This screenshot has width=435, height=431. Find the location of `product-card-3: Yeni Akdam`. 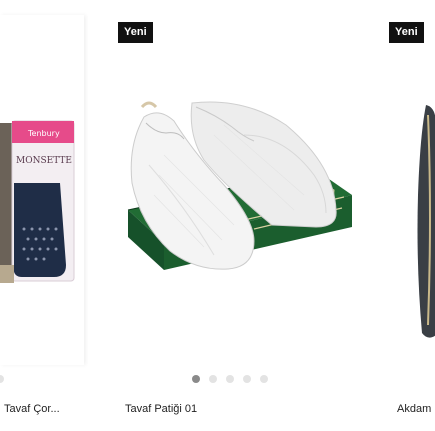

product-card-3: Yeni Akdam is located at coordinates (408, 215).